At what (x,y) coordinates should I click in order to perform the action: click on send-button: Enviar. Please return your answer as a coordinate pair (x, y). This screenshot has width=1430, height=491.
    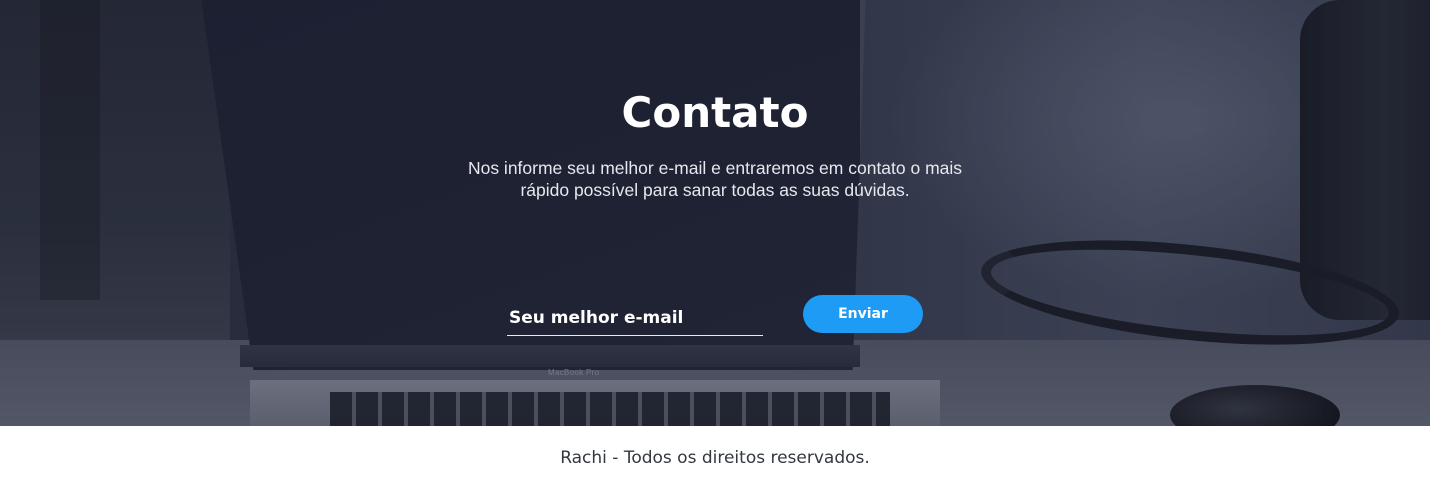
    Looking at the image, I should click on (863, 314).